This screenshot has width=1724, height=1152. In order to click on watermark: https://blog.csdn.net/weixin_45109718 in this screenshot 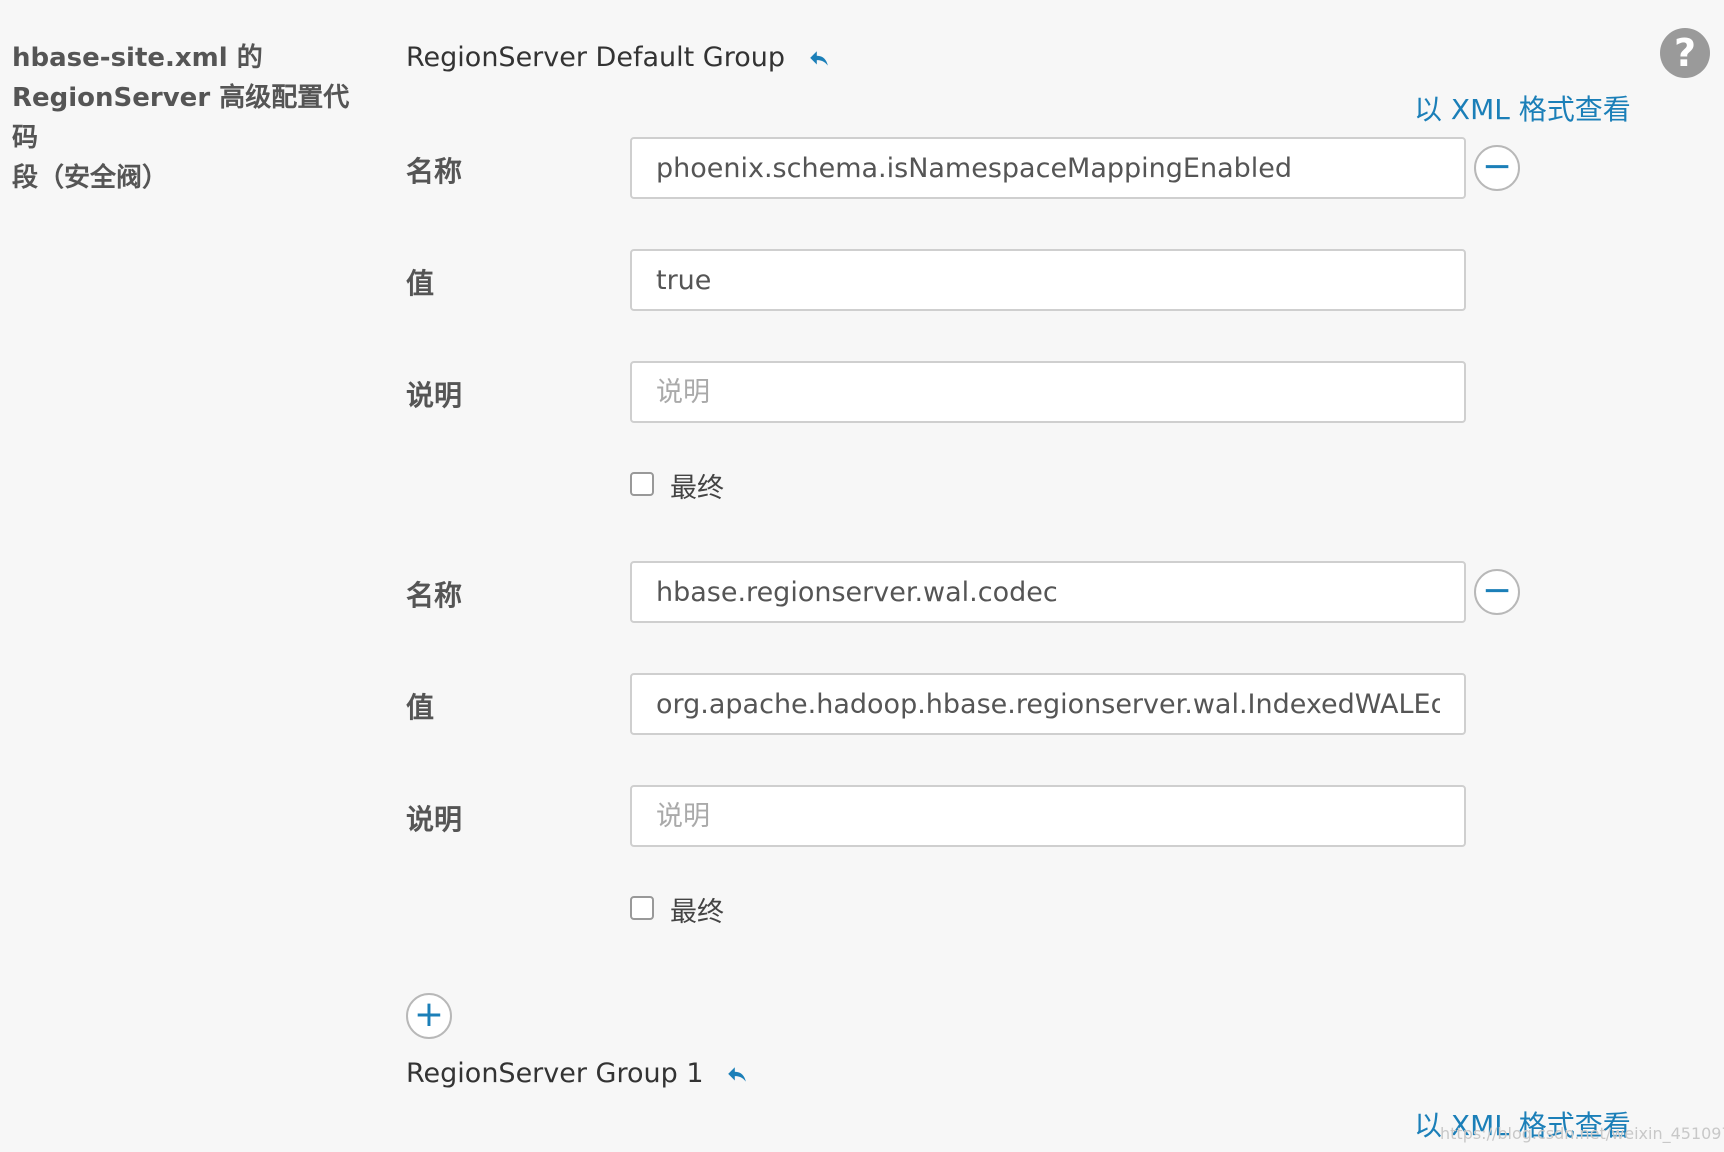, I will do `click(1582, 1133)`.